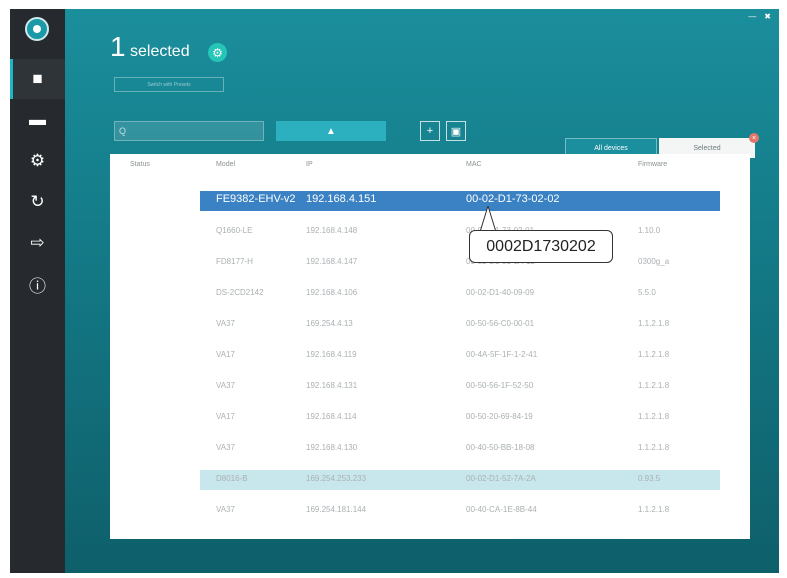 The image size is (787, 578). Describe the element at coordinates (501, 509) in the screenshot. I see `table-cell-mac: 00-40-CA-1E-8B-44` at that location.